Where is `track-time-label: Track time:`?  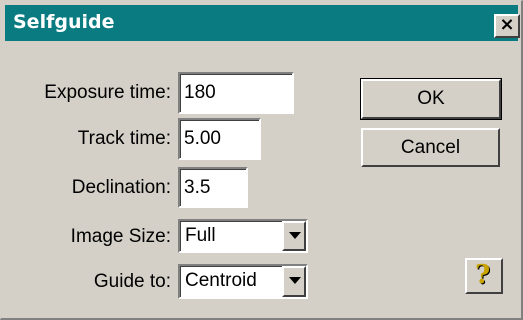 track-time-label: Track time: is located at coordinates (124, 138).